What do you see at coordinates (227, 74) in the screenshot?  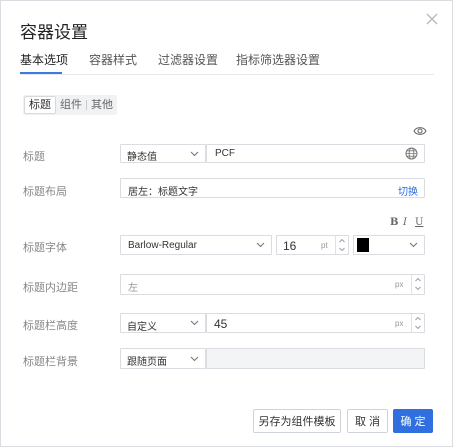 I see `tabs-divider` at bounding box center [227, 74].